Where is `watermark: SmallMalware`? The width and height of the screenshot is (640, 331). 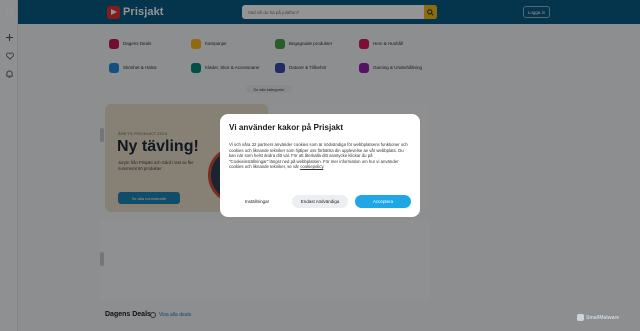
watermark: SmallMalware is located at coordinates (598, 317).